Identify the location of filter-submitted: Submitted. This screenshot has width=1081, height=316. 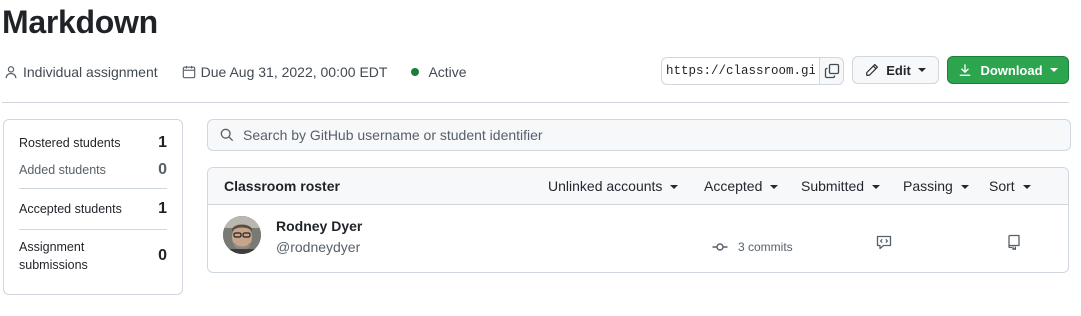
(841, 186).